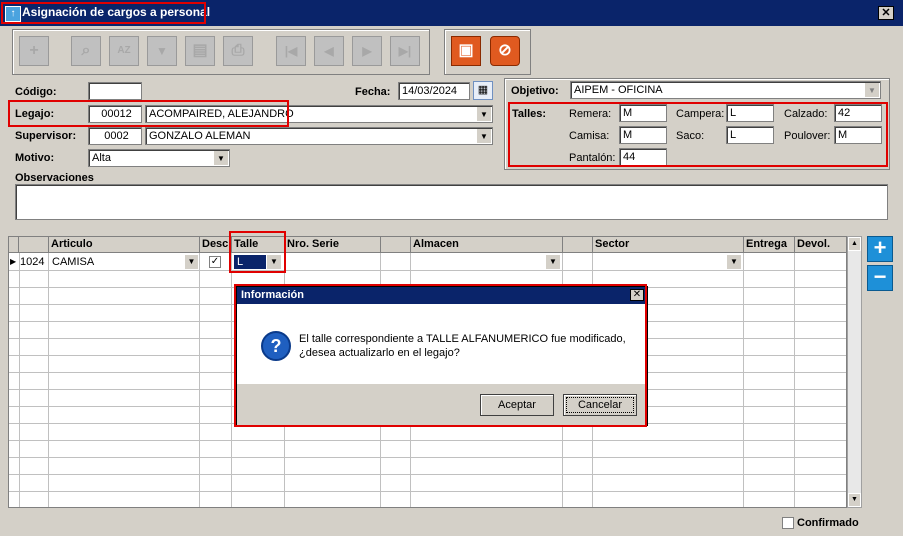 The image size is (903, 536). I want to click on observaciones-label: Observaciones, so click(54, 178).